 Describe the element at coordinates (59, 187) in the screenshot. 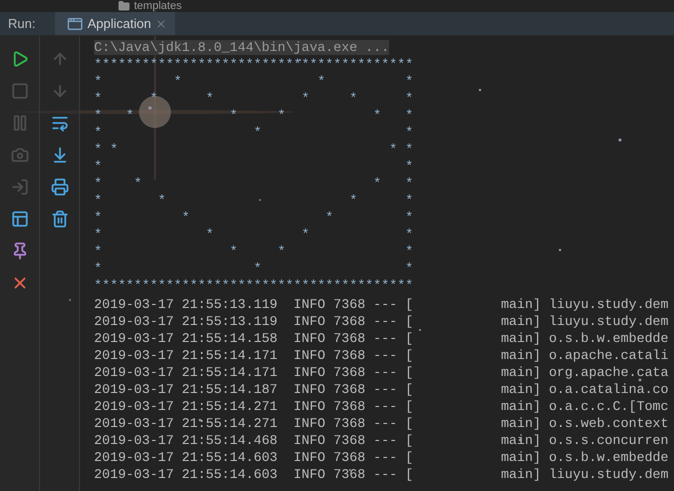

I see `printer-icon` at that location.